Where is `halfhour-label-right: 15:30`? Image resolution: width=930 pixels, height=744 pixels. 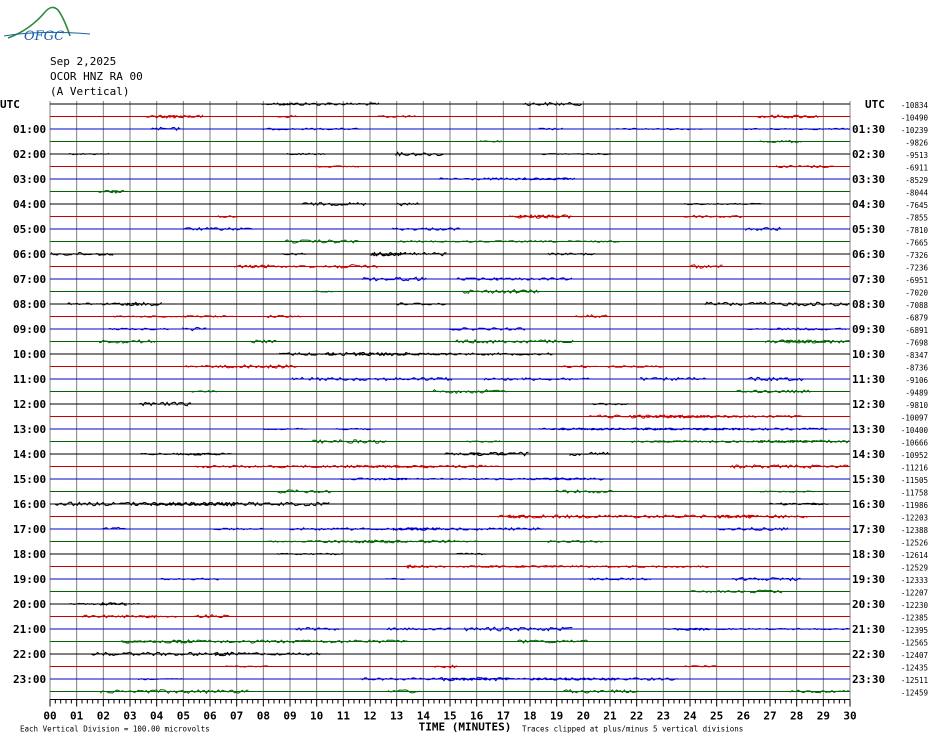 halfhour-label-right: 15:30 is located at coordinates (868, 479).